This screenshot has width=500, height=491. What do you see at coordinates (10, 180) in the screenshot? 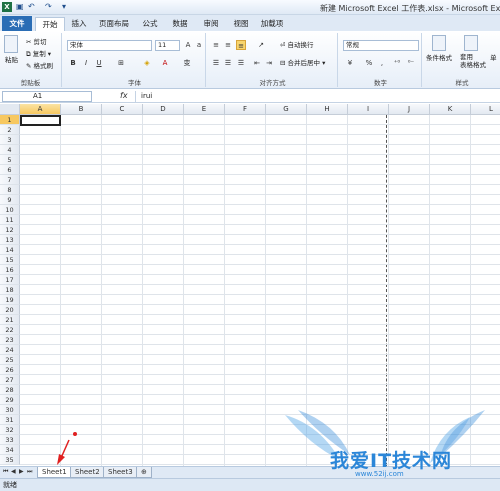
I see `row-header-7: 7` at bounding box center [10, 180].